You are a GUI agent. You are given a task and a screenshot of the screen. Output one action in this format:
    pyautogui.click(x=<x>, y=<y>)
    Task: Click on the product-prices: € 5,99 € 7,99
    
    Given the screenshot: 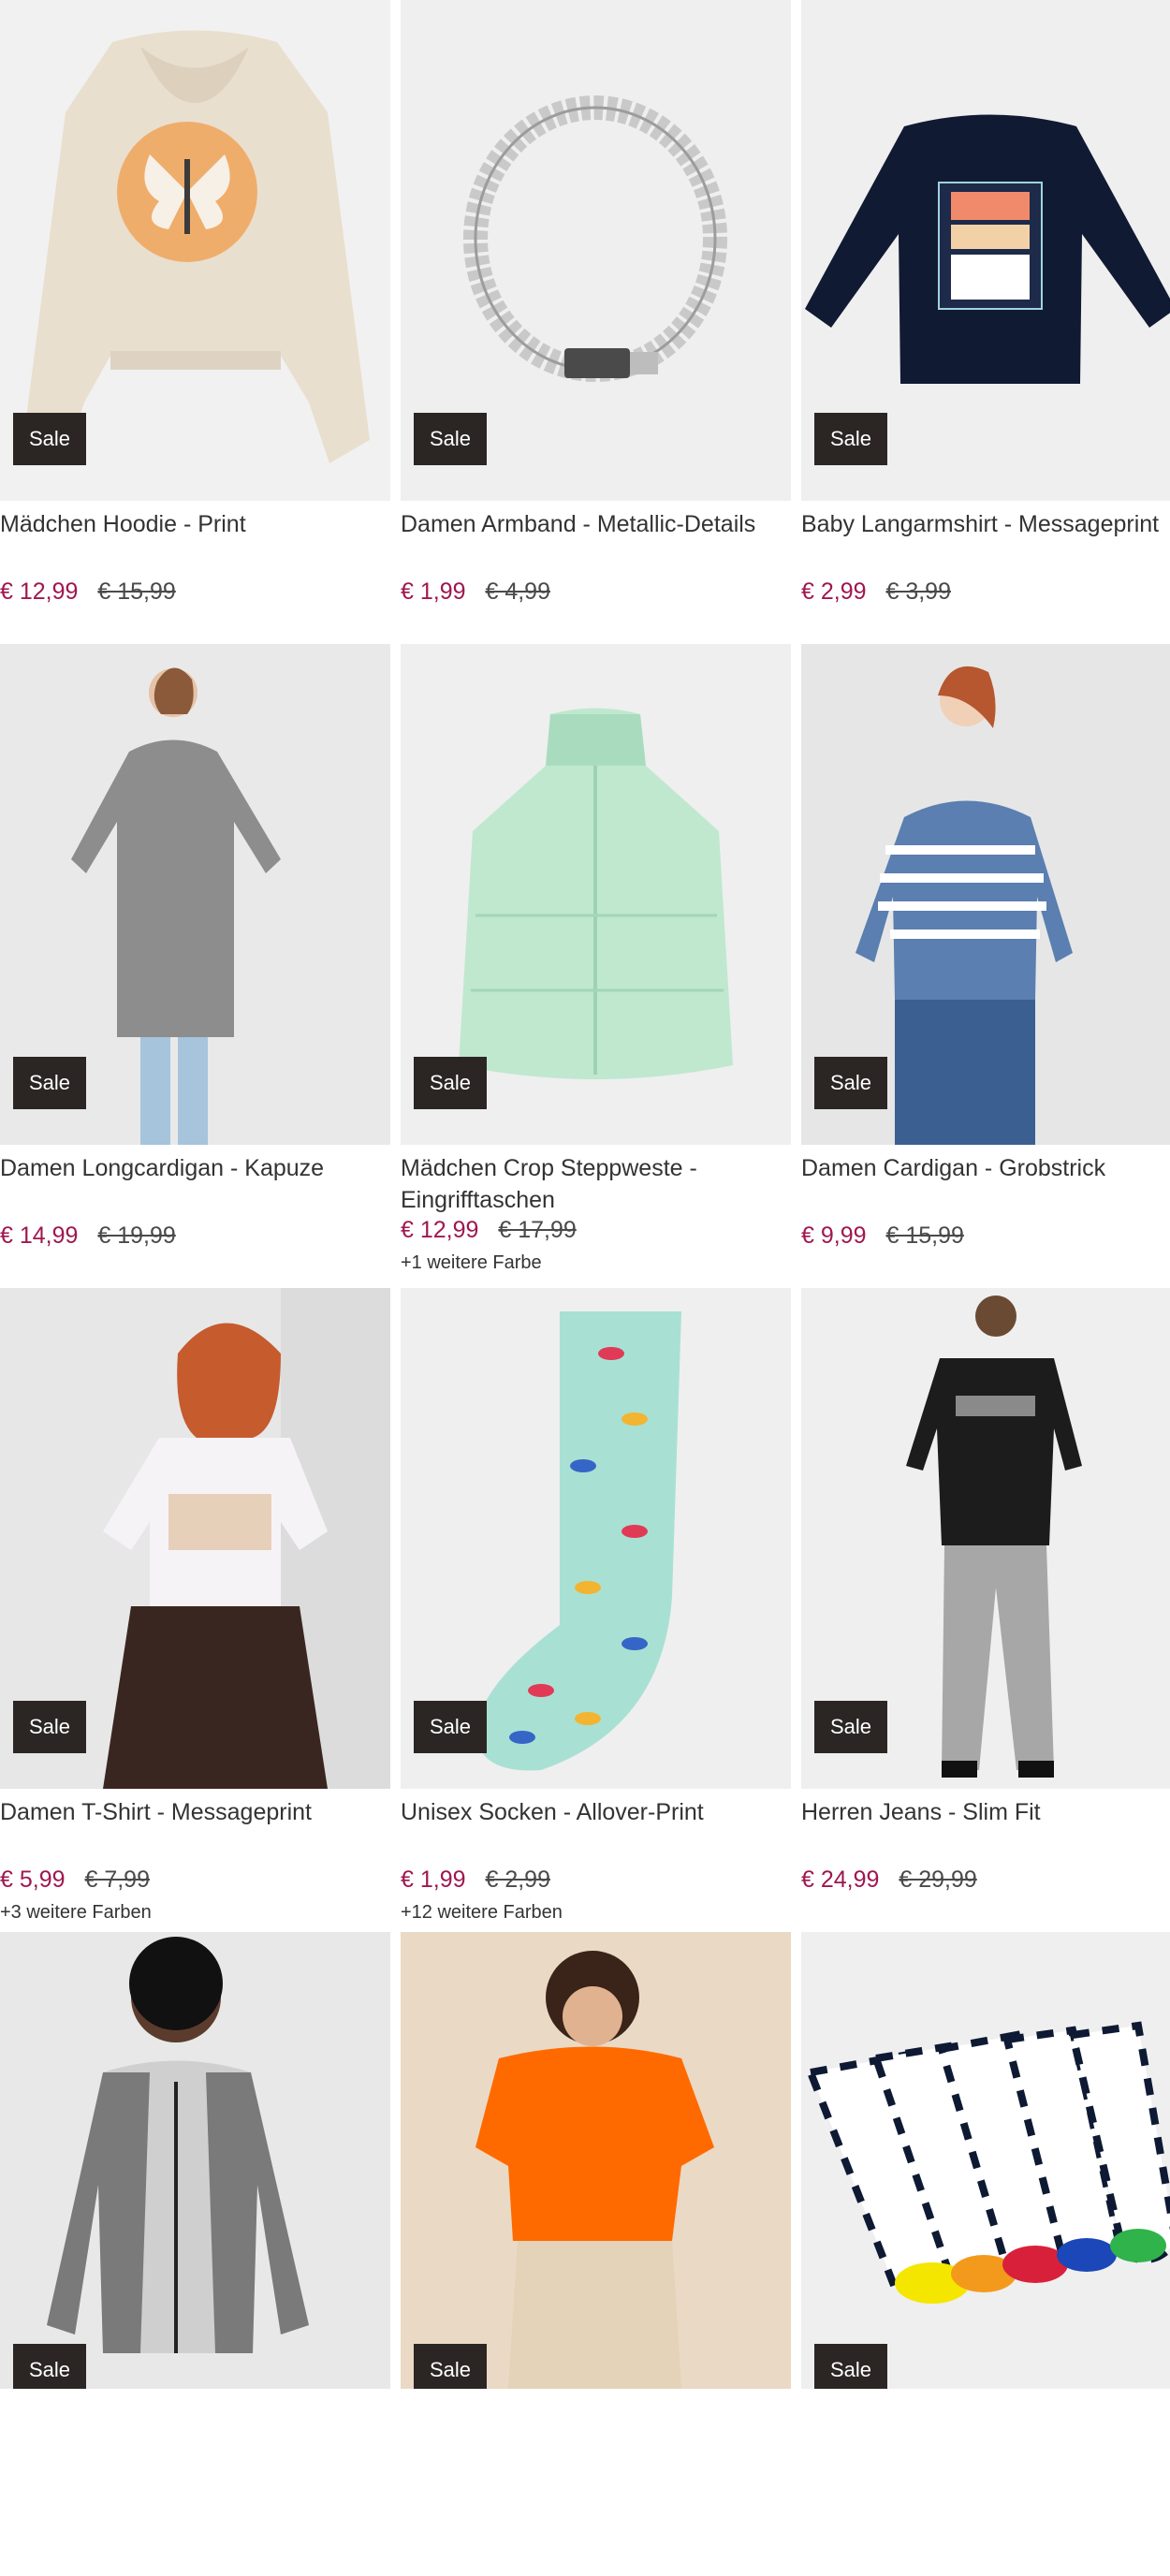 What is the action you would take?
    pyautogui.click(x=195, y=1879)
    